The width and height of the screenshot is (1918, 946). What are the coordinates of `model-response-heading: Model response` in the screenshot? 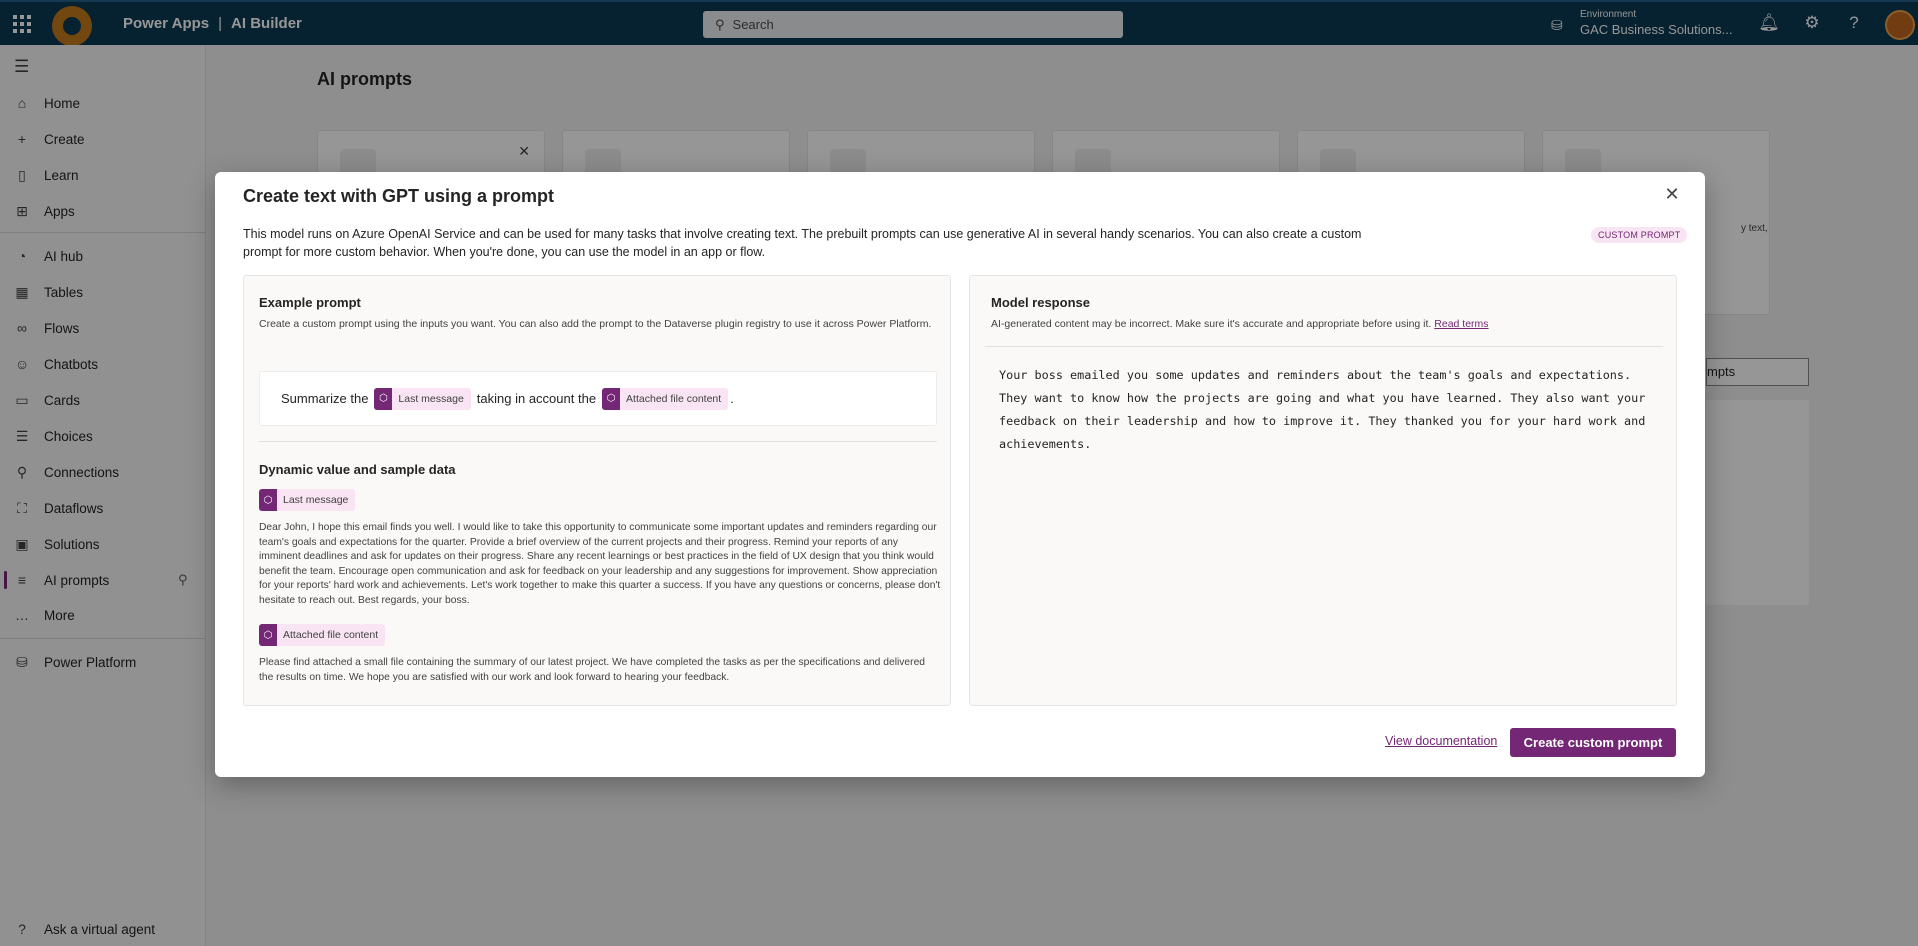 It's located at (1040, 302).